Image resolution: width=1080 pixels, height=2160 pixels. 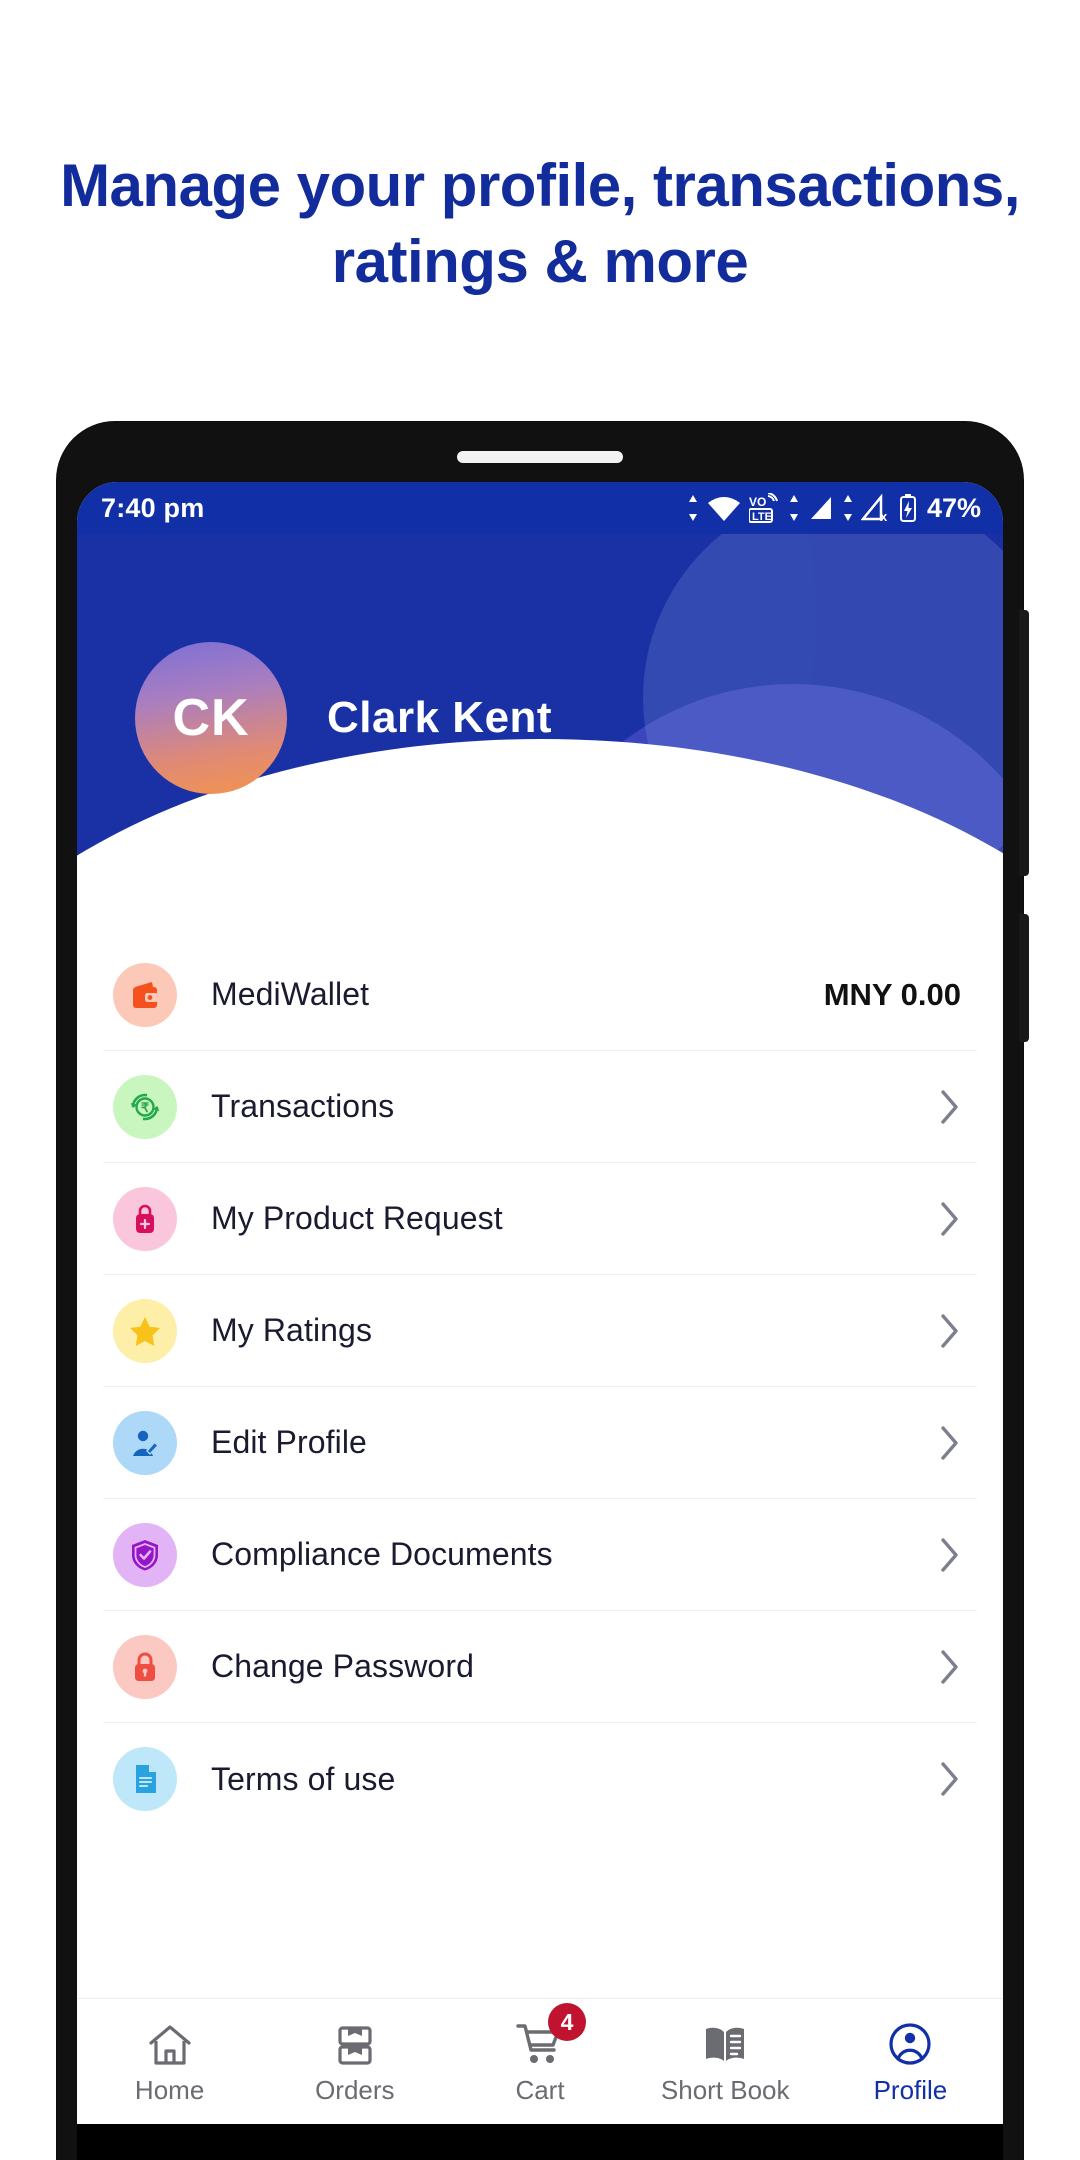 What do you see at coordinates (540, 508) in the screenshot?
I see `status-bar: 7:40 pm VO LTE x 47%` at bounding box center [540, 508].